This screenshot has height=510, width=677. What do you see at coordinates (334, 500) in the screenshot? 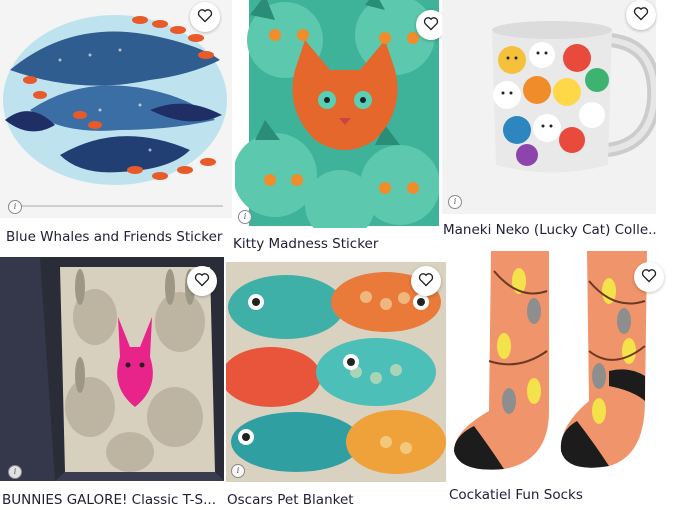
I see `product-title: Oscars Pet Blanket` at bounding box center [334, 500].